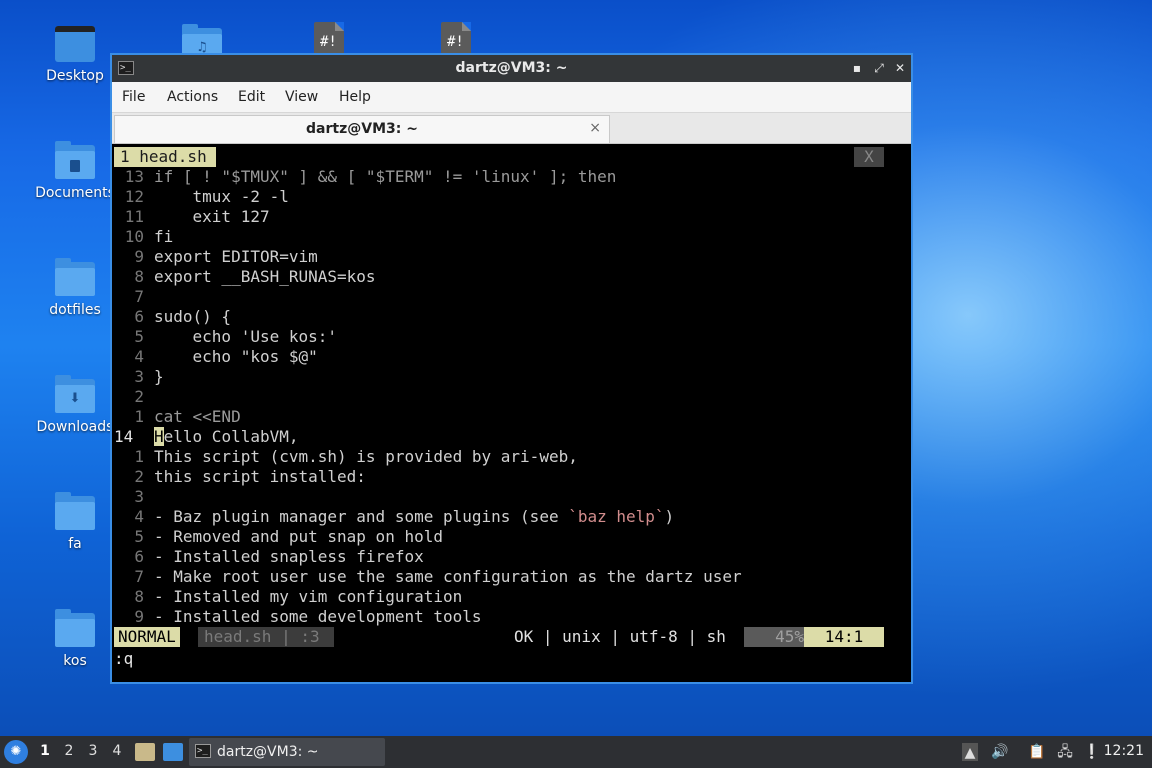 Image resolution: width=1152 pixels, height=768 pixels. What do you see at coordinates (620, 636) in the screenshot?
I see `vim-status-info: OK | unix | utf-8 | sh` at bounding box center [620, 636].